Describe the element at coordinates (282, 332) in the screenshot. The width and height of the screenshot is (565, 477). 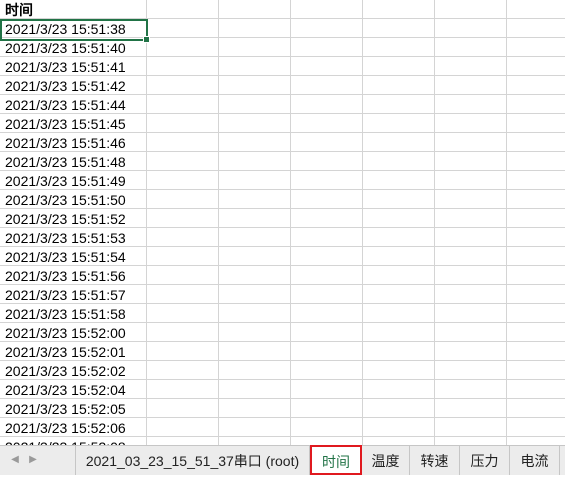
I see `table-row: 2021/3/23 15:52:00` at that location.